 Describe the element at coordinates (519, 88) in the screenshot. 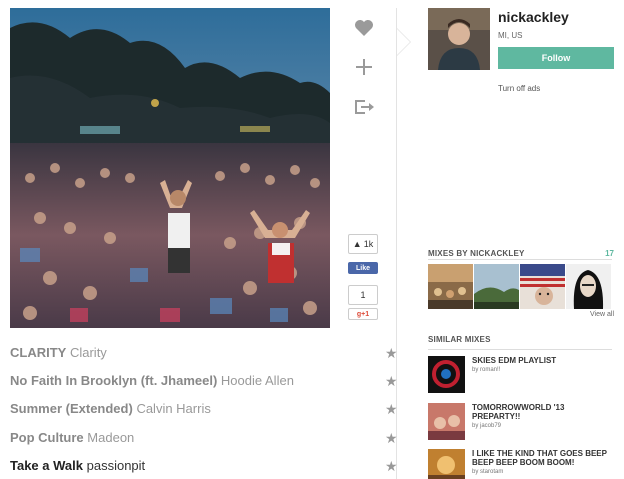

I see `turn-off-ads-link: Turn off ads` at that location.